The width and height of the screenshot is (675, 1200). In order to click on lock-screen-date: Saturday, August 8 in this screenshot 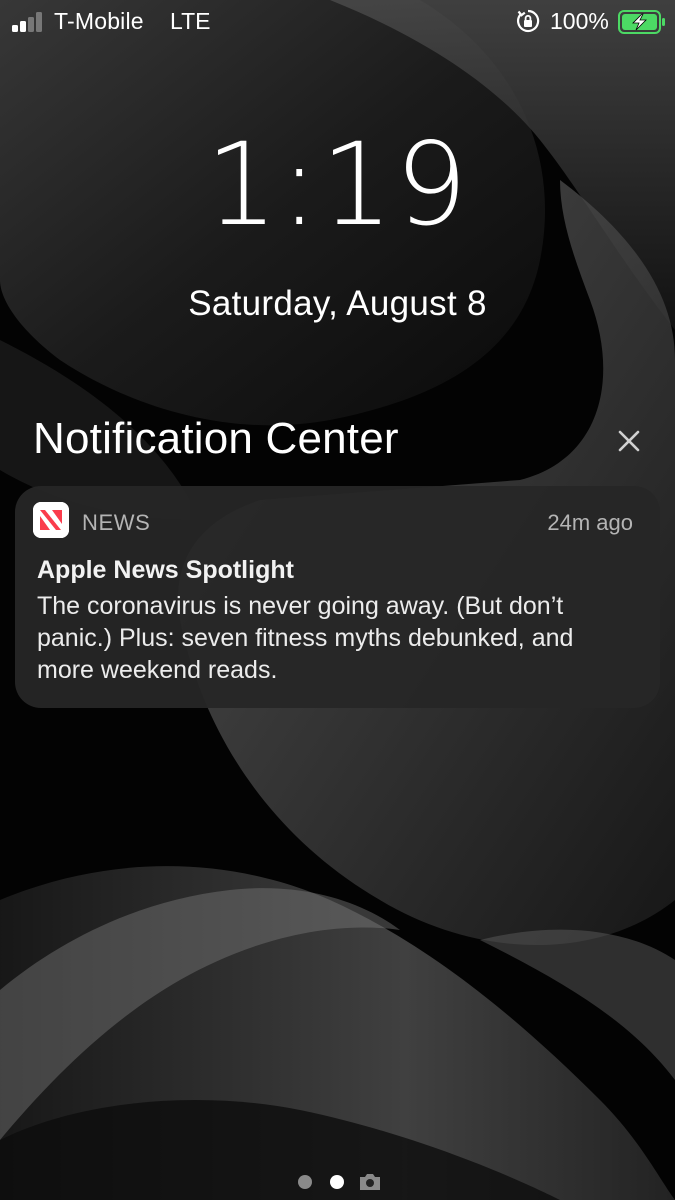, I will do `click(337, 303)`.